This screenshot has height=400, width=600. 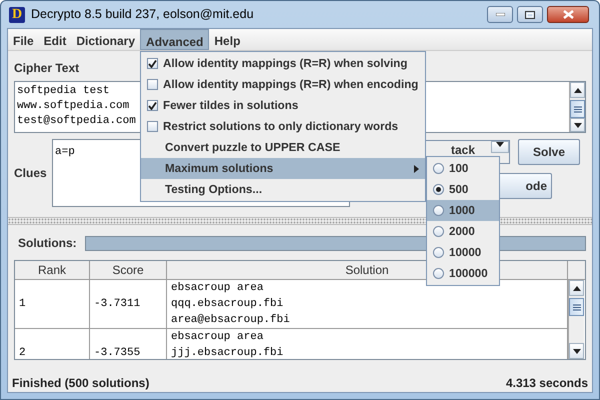 What do you see at coordinates (118, 352) in the screenshot?
I see `table-cell-text: -3.7355` at bounding box center [118, 352].